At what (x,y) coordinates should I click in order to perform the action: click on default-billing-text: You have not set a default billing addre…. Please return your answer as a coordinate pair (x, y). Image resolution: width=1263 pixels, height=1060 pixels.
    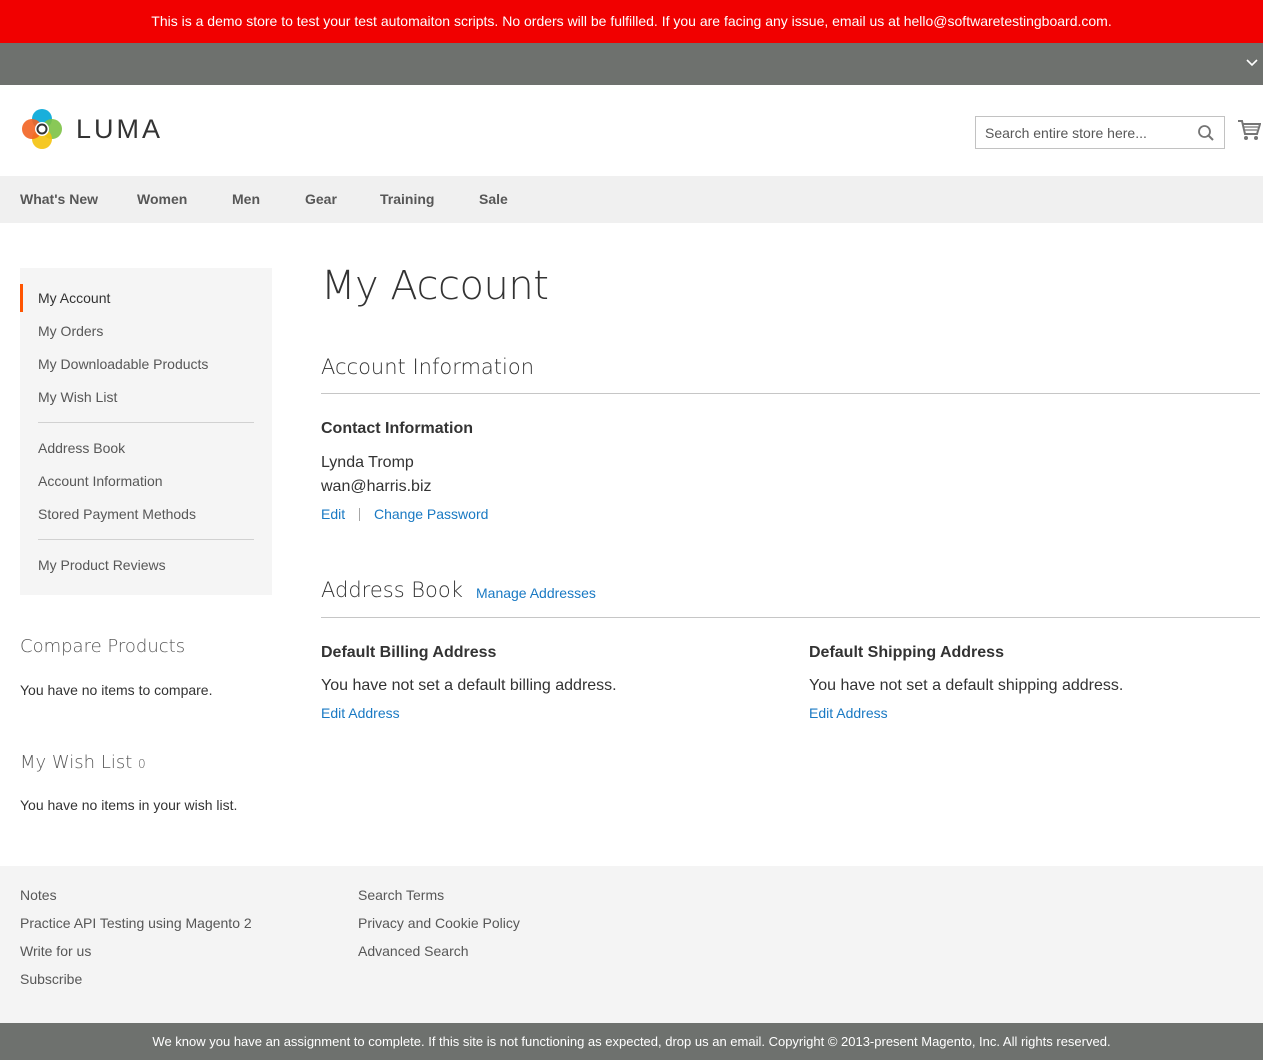
    Looking at the image, I should click on (469, 685).